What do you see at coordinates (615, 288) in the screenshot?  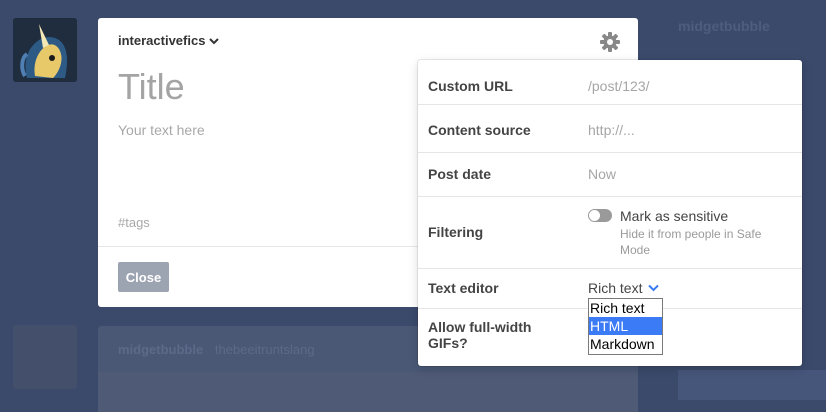 I see `text-editor-value: Rich text` at bounding box center [615, 288].